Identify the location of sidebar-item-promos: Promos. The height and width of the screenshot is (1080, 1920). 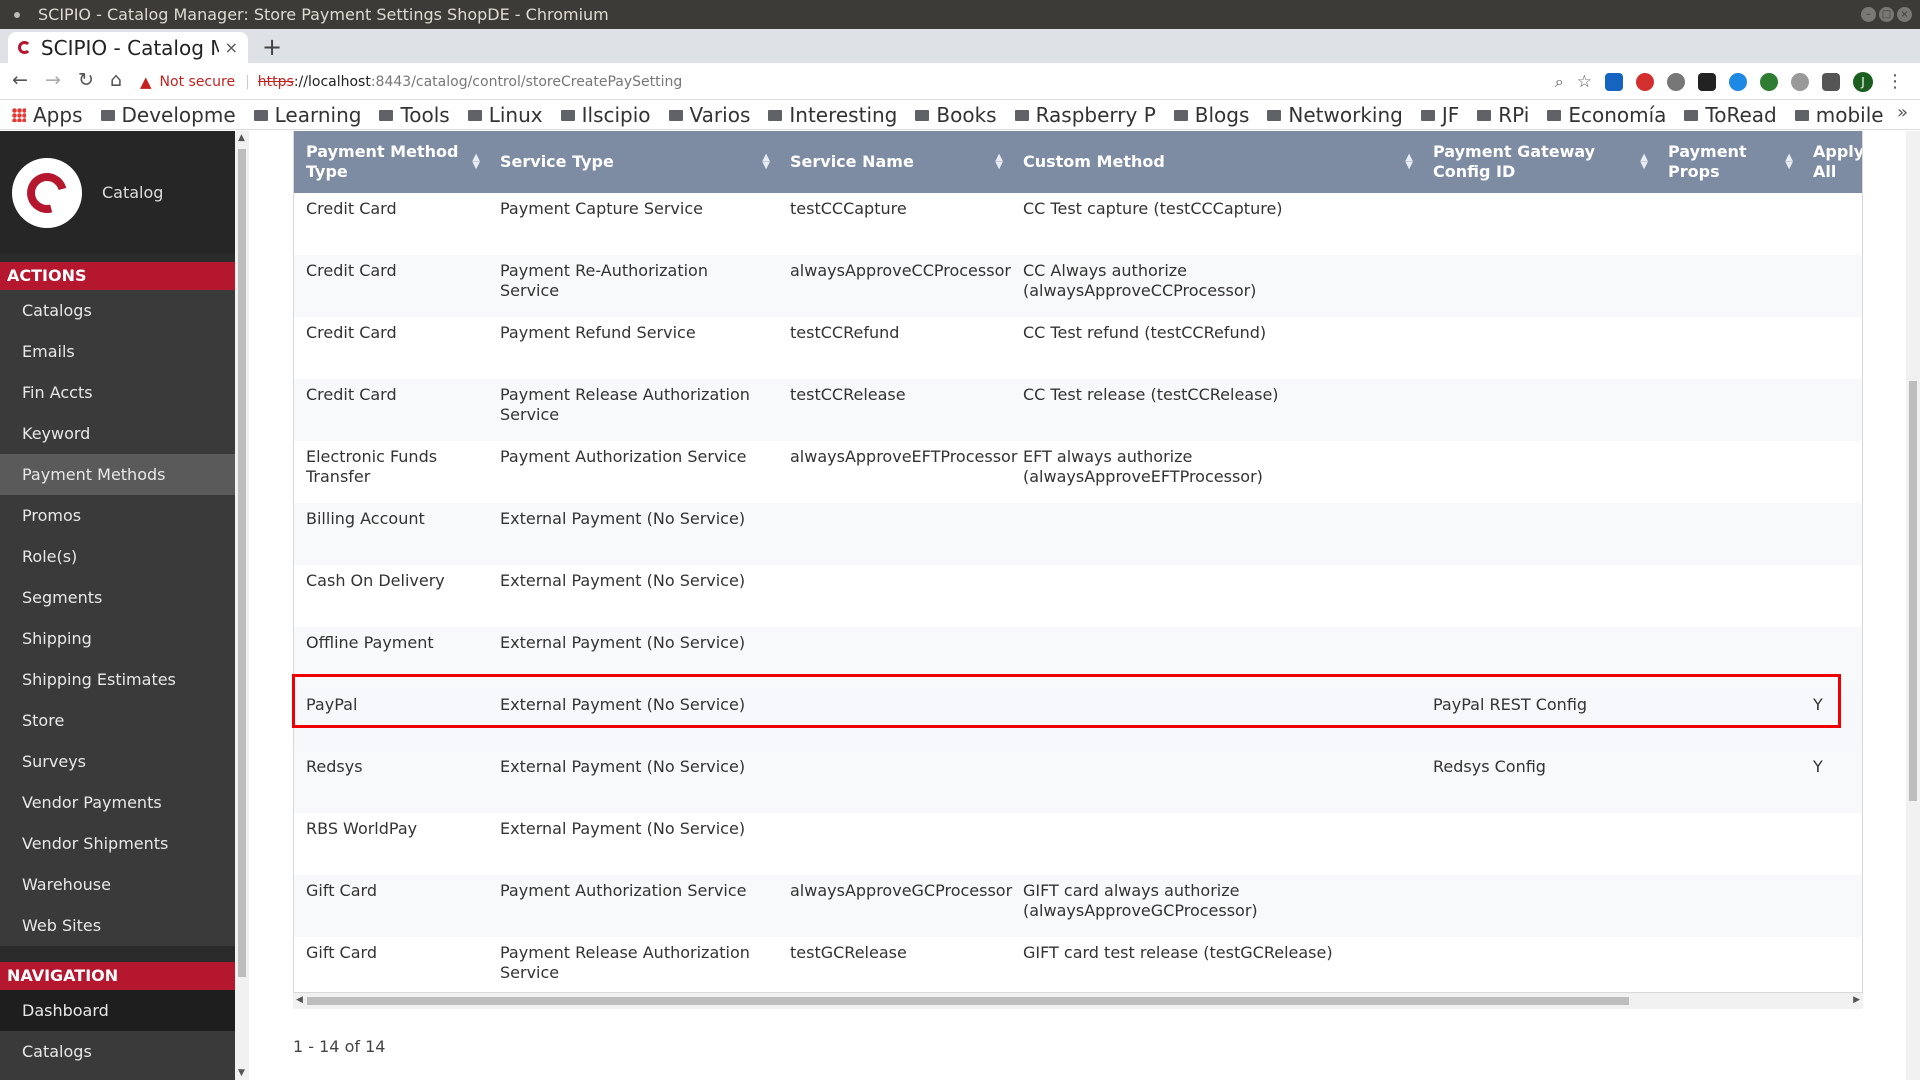
(117, 515).